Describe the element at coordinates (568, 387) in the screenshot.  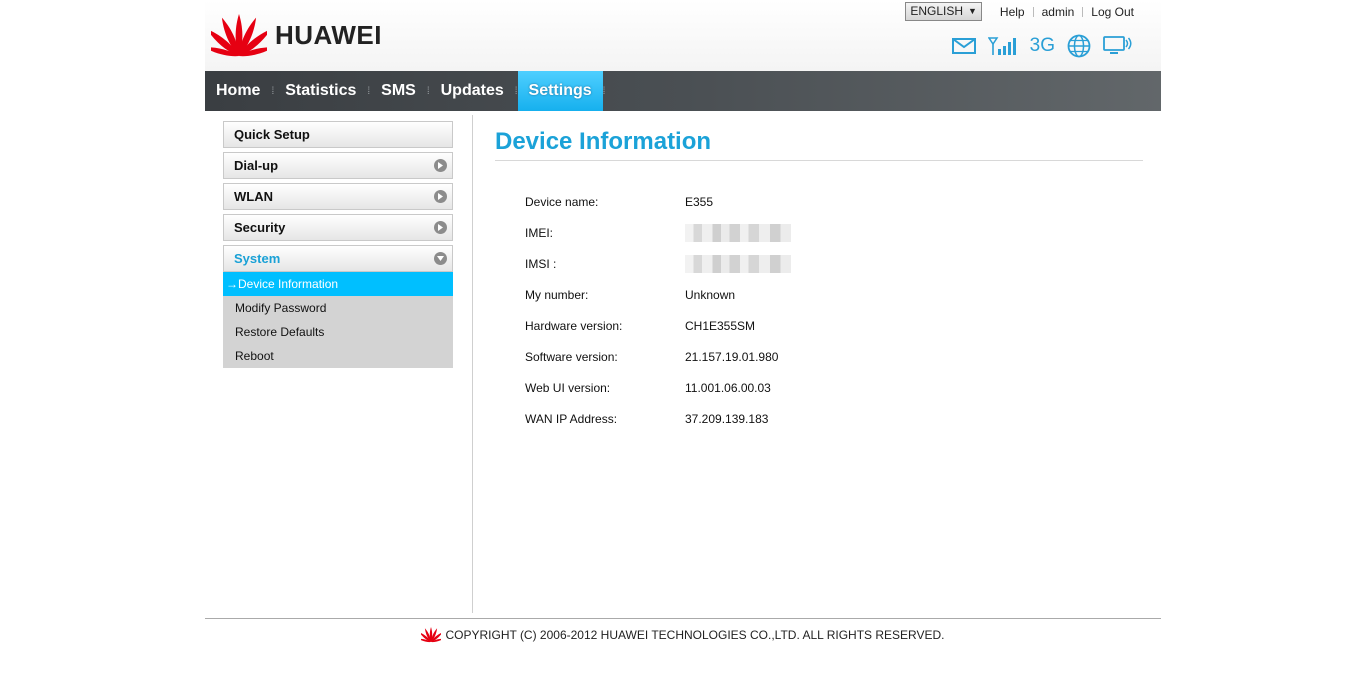
I see `field-label: Web UI version:` at that location.